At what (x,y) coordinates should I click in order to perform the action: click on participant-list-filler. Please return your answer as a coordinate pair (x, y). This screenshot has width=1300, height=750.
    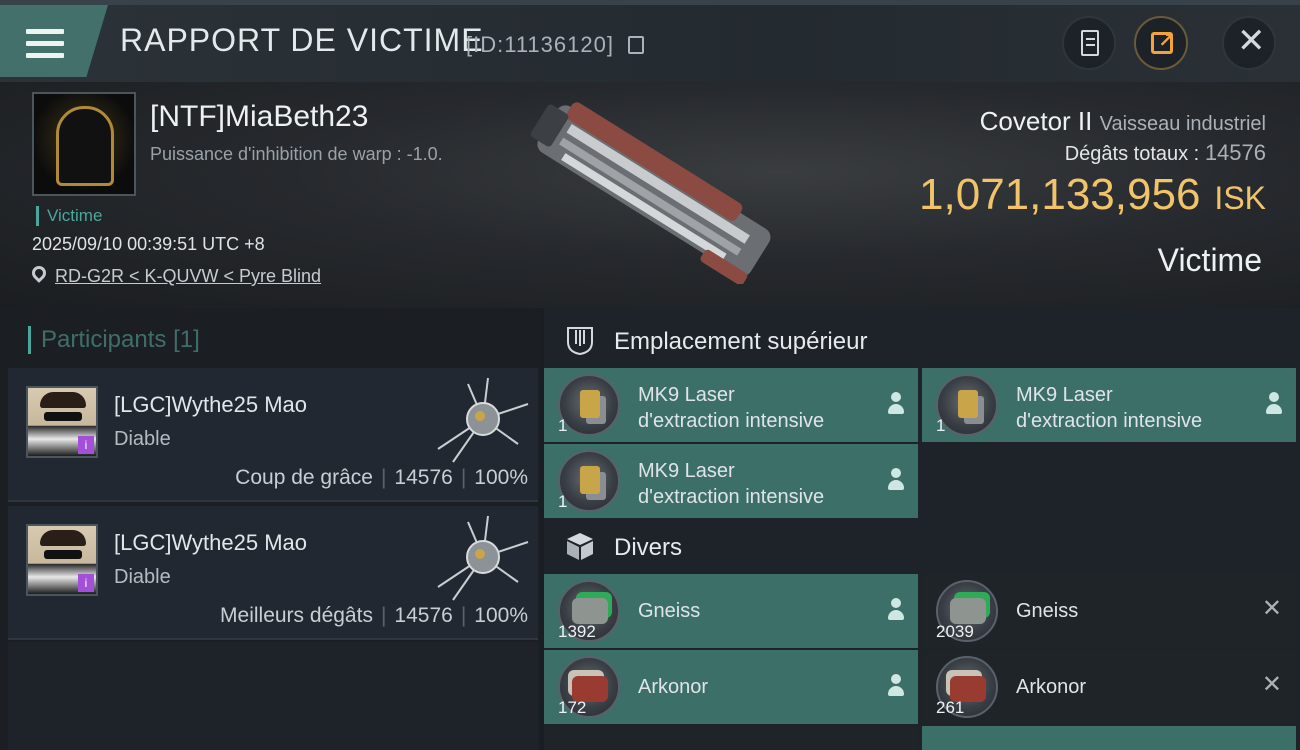
    Looking at the image, I should click on (273, 696).